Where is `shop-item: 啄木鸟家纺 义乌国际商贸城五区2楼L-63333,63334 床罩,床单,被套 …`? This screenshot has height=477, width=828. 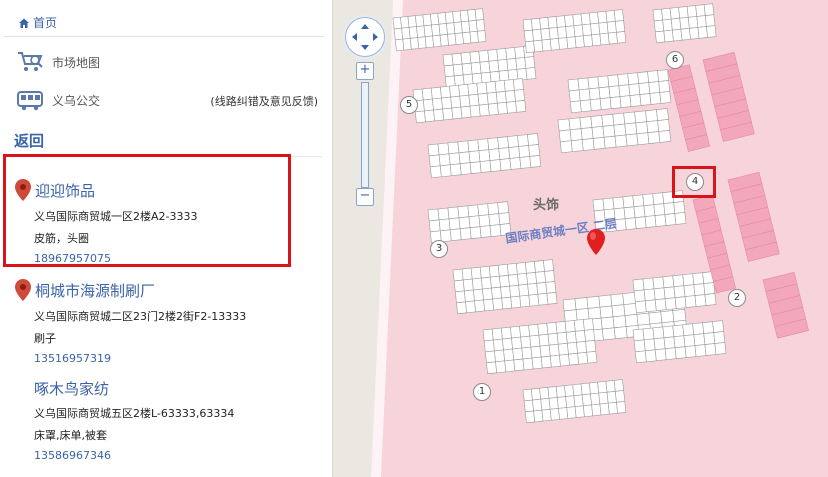
shop-item: 啄木鸟家纺 义乌国际商贸城五区2楼L-63333,63334 床罩,床单,被套 … is located at coordinates (124, 420).